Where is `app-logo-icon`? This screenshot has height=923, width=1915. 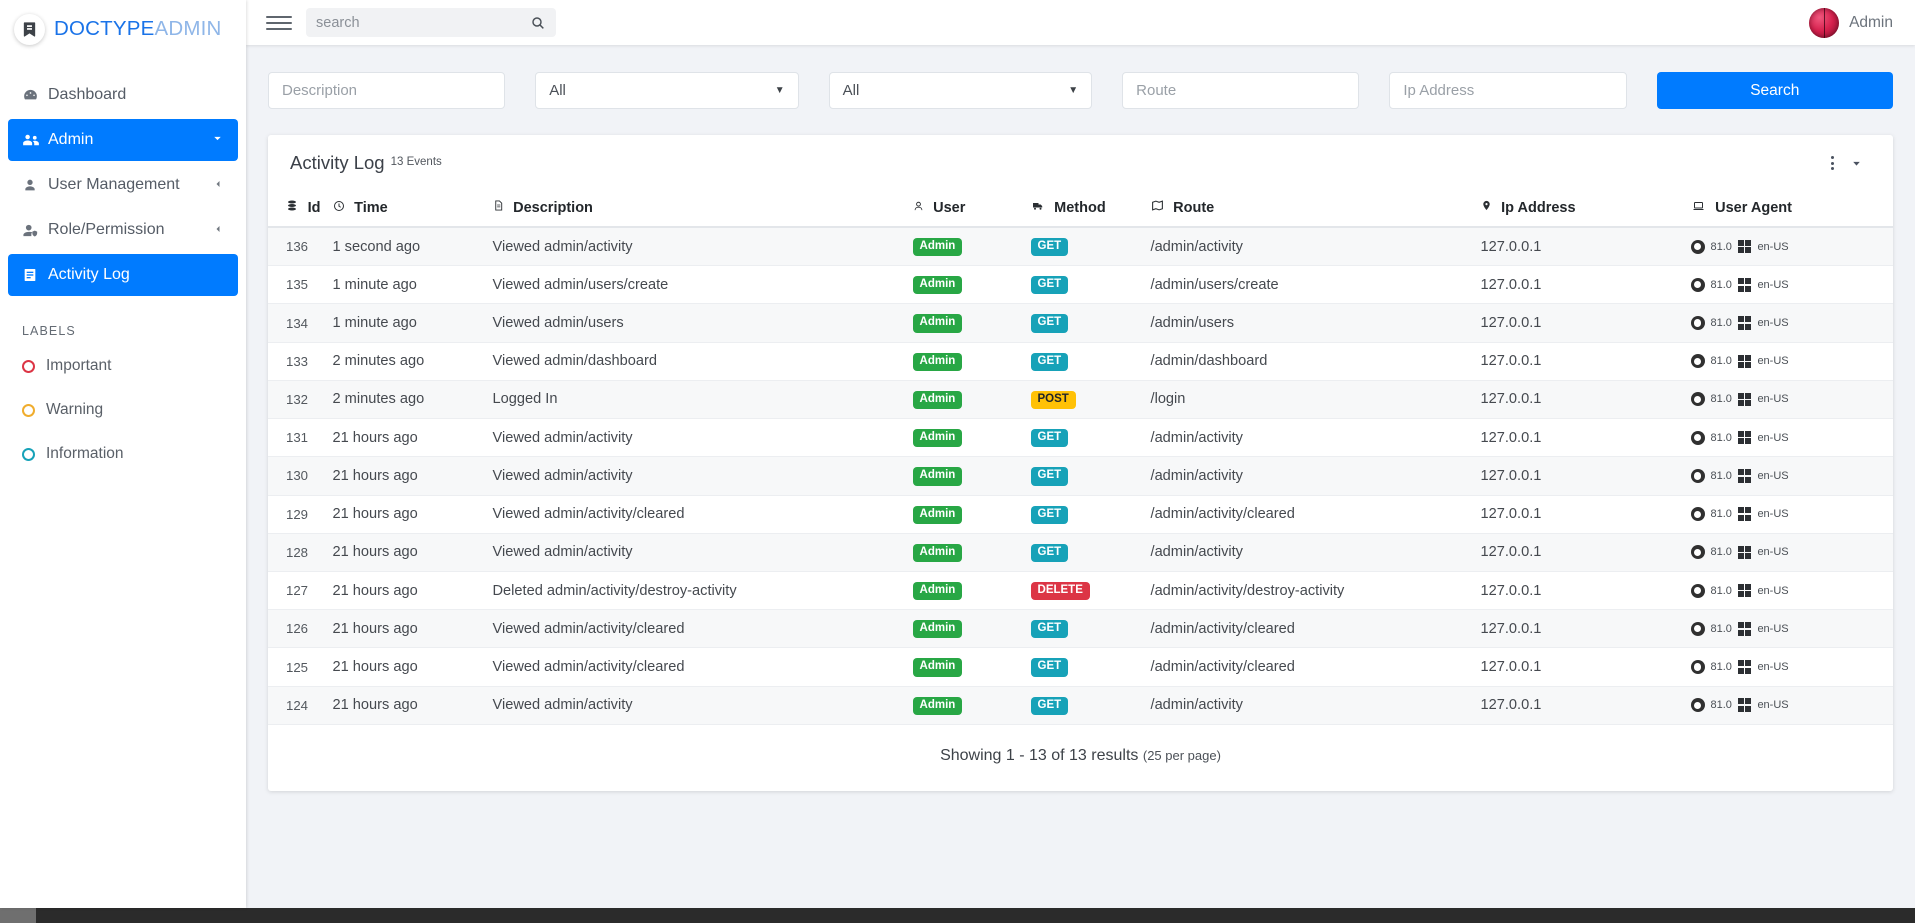
app-logo-icon is located at coordinates (29, 29).